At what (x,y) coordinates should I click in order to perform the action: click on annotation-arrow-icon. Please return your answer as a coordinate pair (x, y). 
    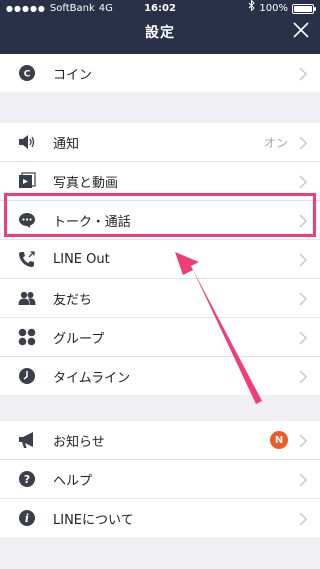
    Looking at the image, I should click on (218, 328).